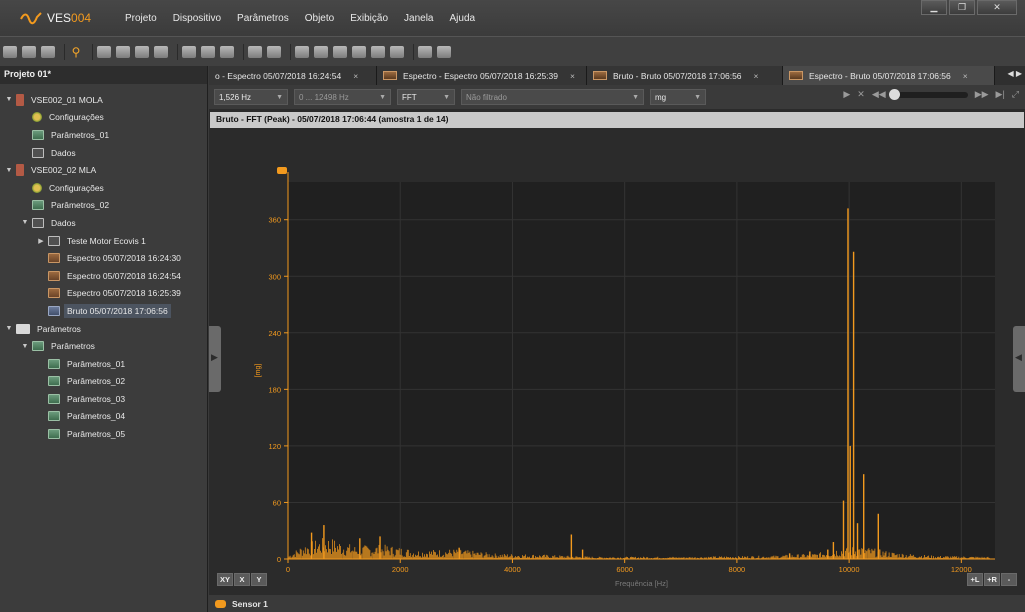 This screenshot has height=612, width=1025. Describe the element at coordinates (342, 97) in the screenshot. I see `range-select: 0 ... 12498 Hz ▼` at that location.